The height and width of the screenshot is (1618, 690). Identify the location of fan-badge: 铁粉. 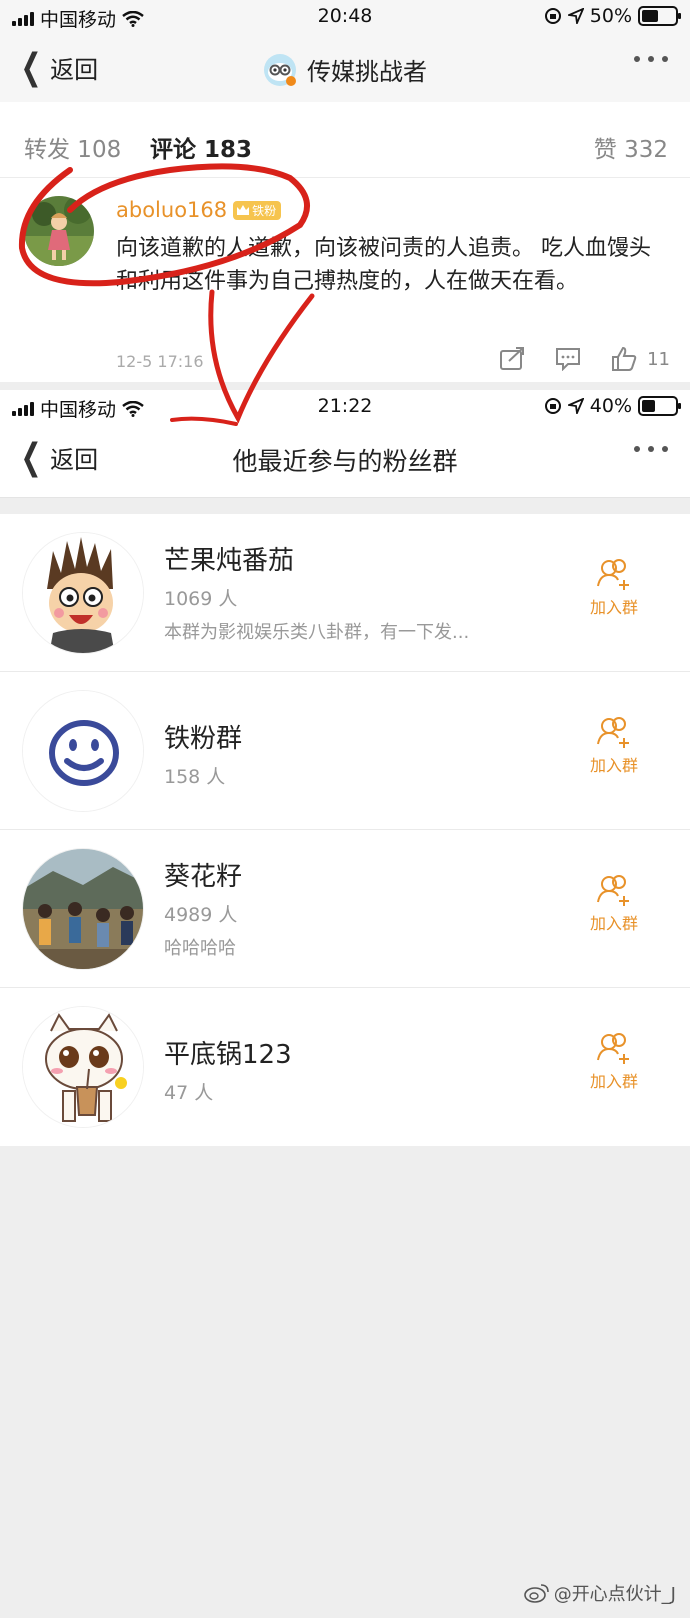
(257, 210).